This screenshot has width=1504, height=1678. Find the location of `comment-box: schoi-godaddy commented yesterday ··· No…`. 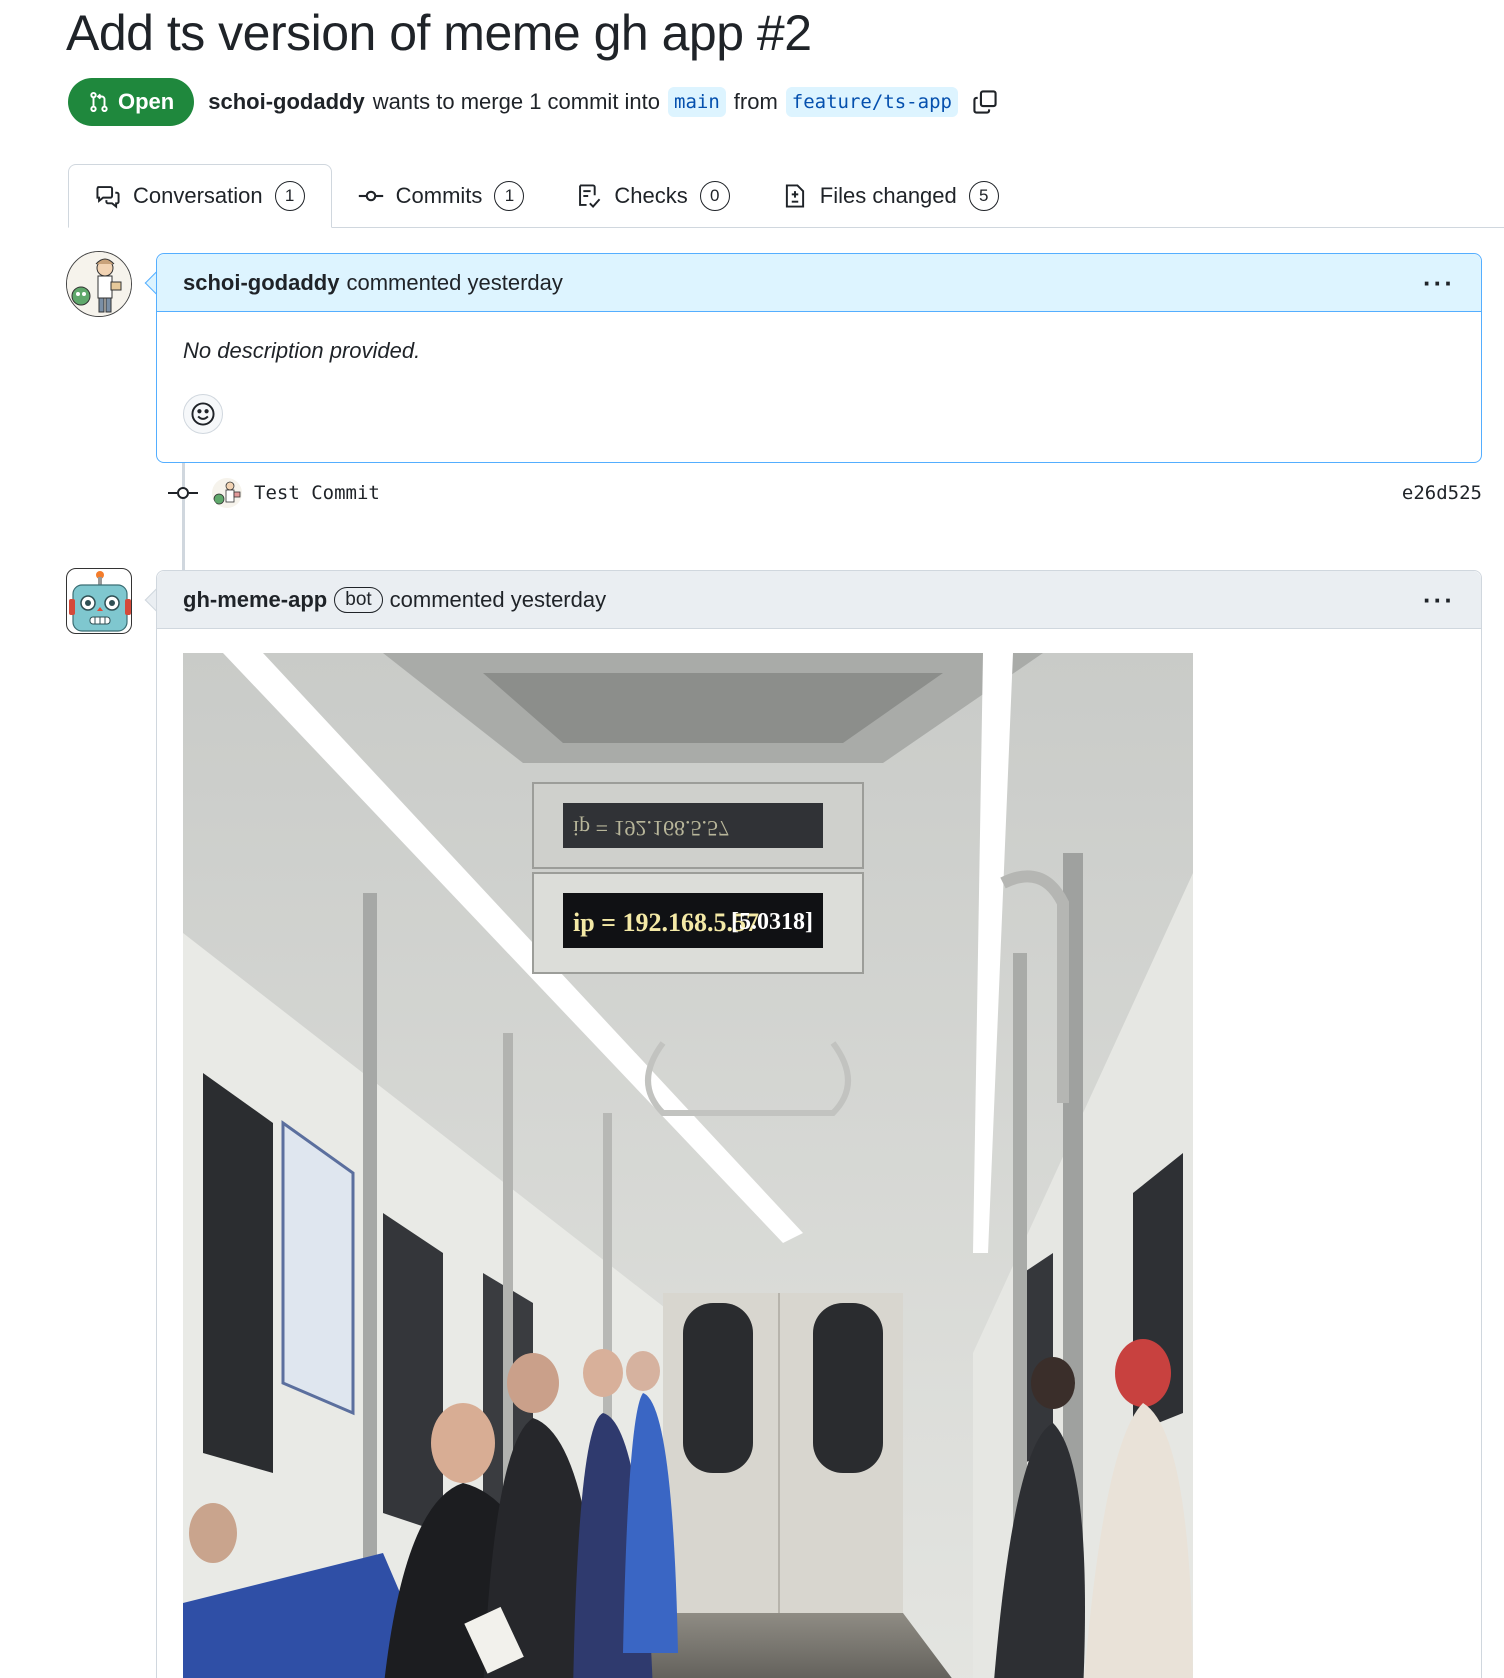

comment-box: schoi-godaddy commented yesterday ··· No… is located at coordinates (819, 358).